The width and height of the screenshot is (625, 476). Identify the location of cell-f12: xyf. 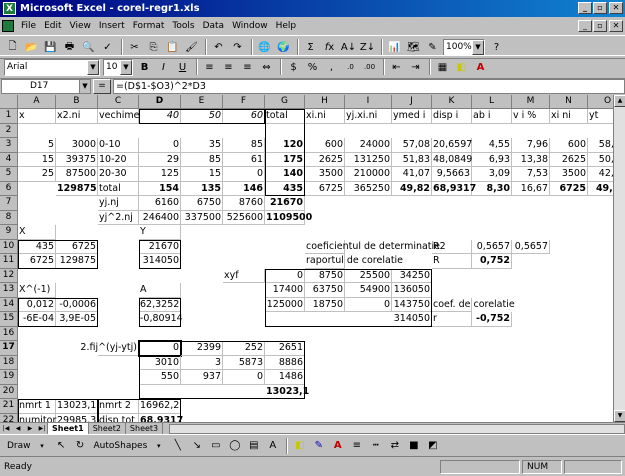
(244, 275).